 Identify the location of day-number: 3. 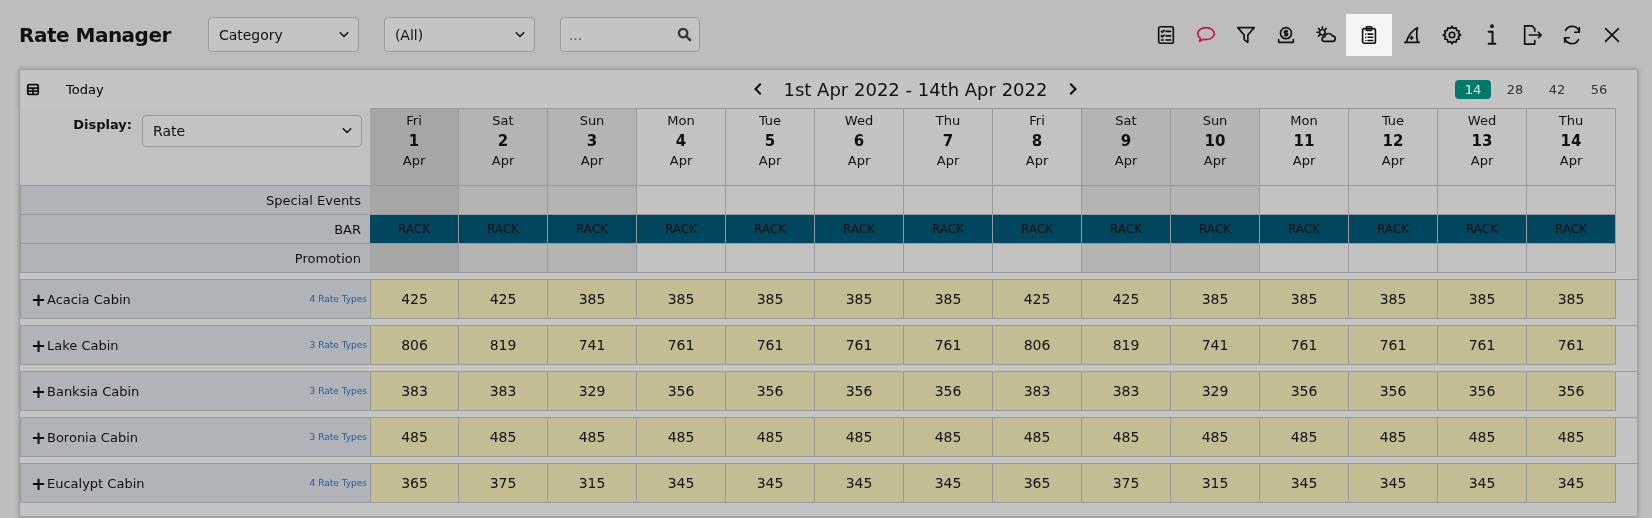
(592, 141).